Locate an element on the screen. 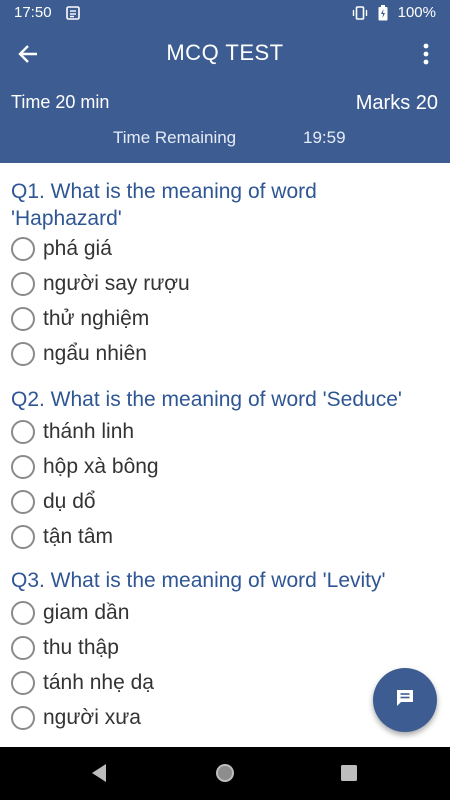 This screenshot has height=800, width=450. option-label: hộp xà bông is located at coordinates (101, 466).